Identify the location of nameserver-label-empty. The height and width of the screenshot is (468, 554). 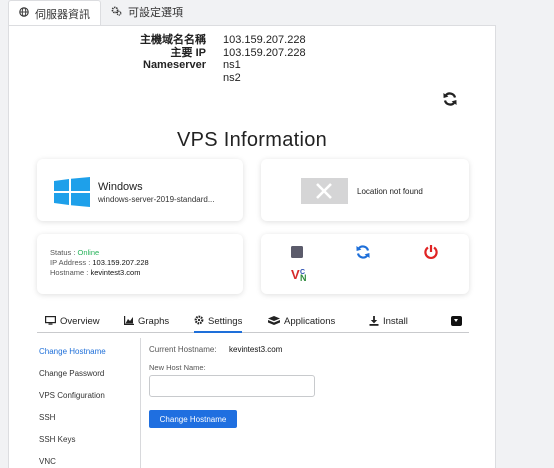
(162, 78).